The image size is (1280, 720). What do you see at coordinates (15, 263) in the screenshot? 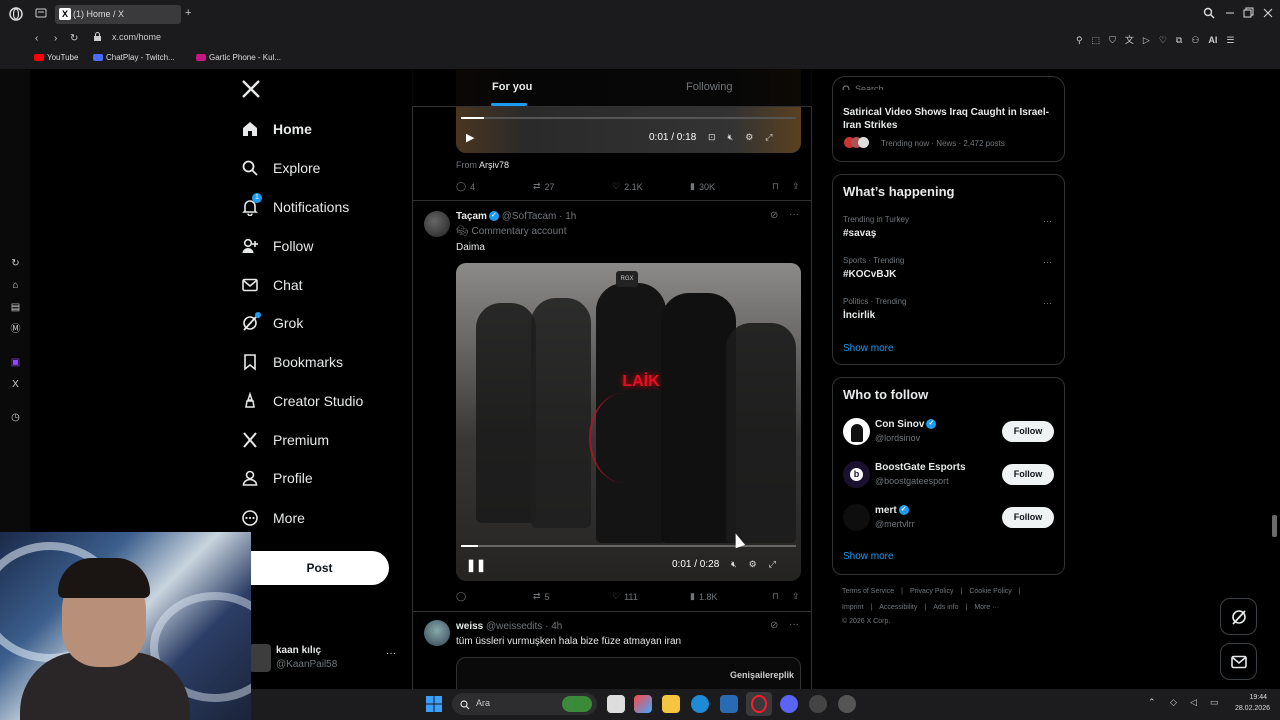
I see `sidebar-refresh-icon: ↻` at bounding box center [15, 263].